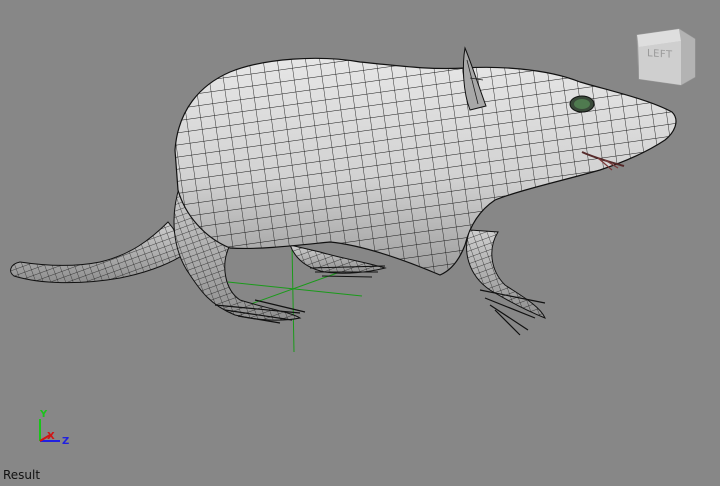  I want to click on rat-front-leg, so click(505, 280).